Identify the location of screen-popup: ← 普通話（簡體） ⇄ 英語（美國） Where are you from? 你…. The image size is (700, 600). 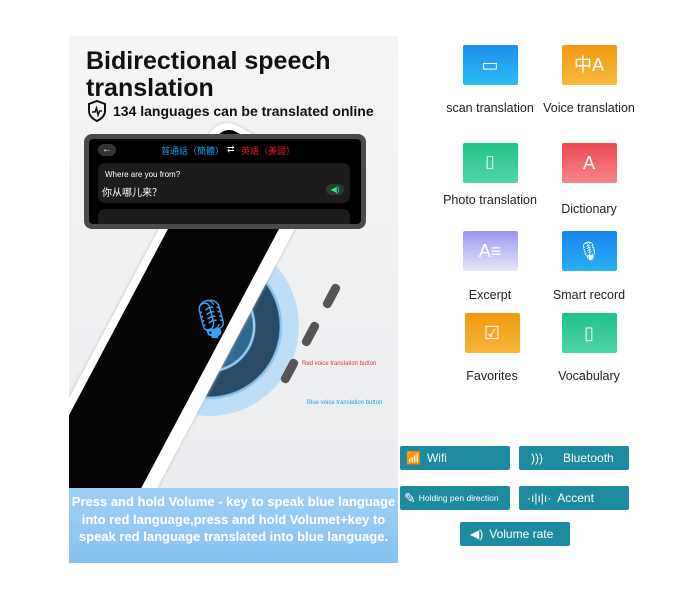
(225, 181).